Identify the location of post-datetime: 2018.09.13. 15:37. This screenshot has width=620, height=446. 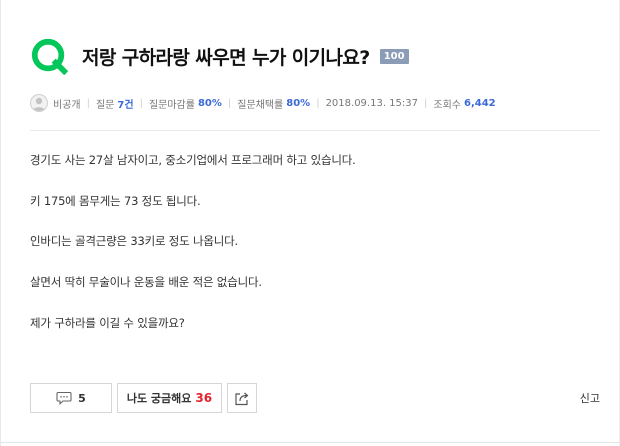
(371, 103).